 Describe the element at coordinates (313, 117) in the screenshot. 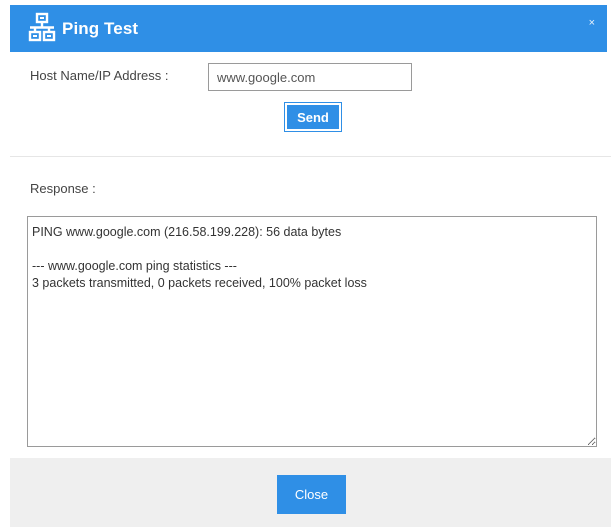

I see `send-button: Send` at that location.